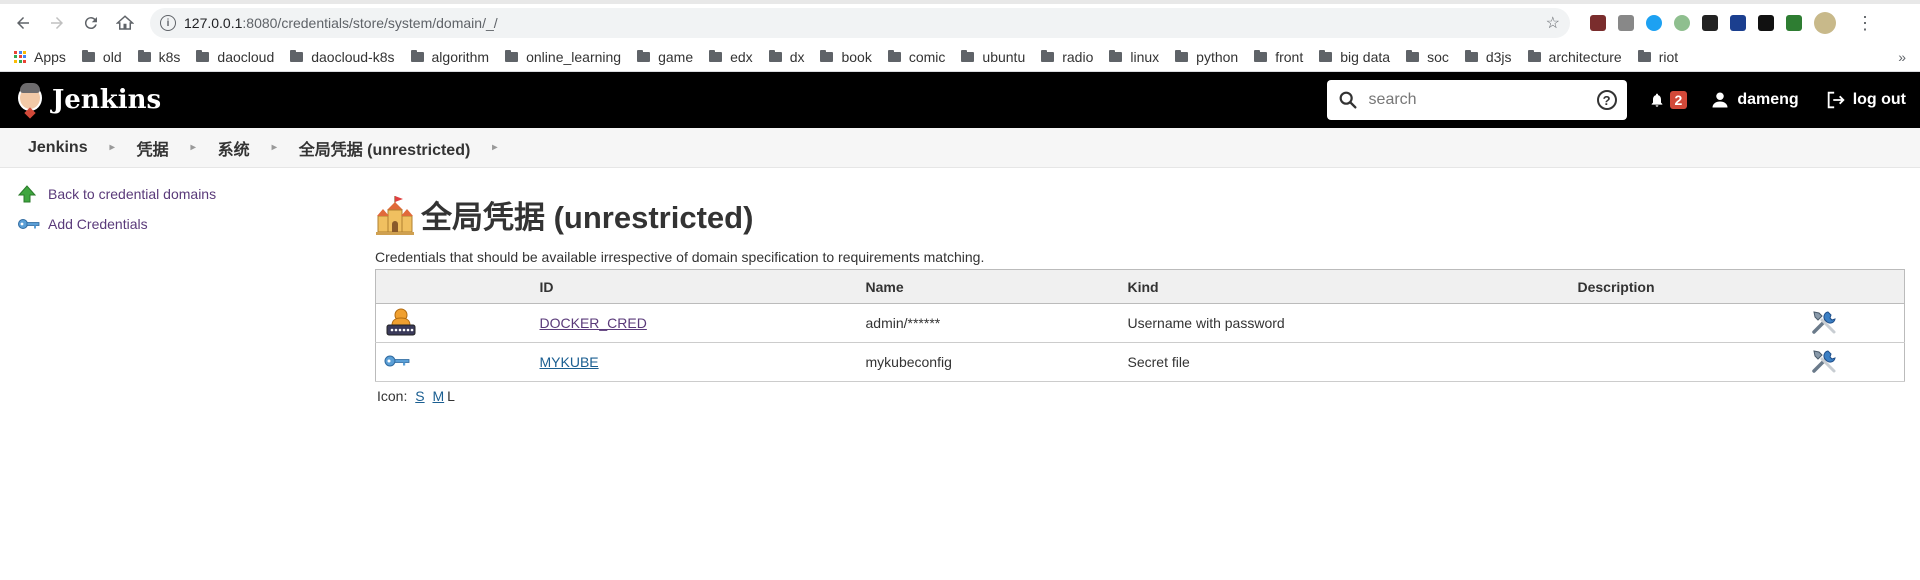  Describe the element at coordinates (1148, 396) in the screenshot. I see `icon-size-selector: Icon: S ML` at that location.